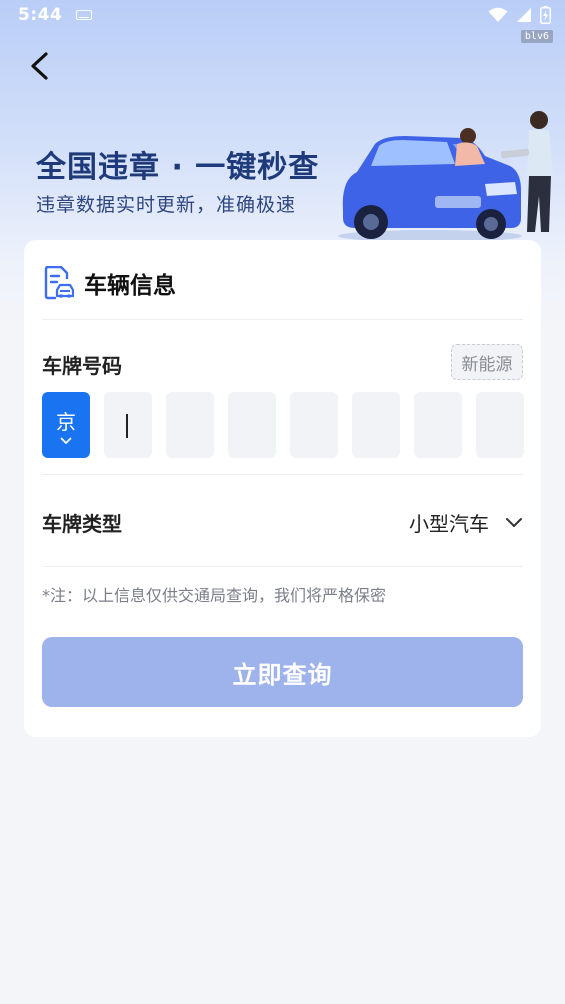  I want to click on province-value: 京, so click(66, 421).